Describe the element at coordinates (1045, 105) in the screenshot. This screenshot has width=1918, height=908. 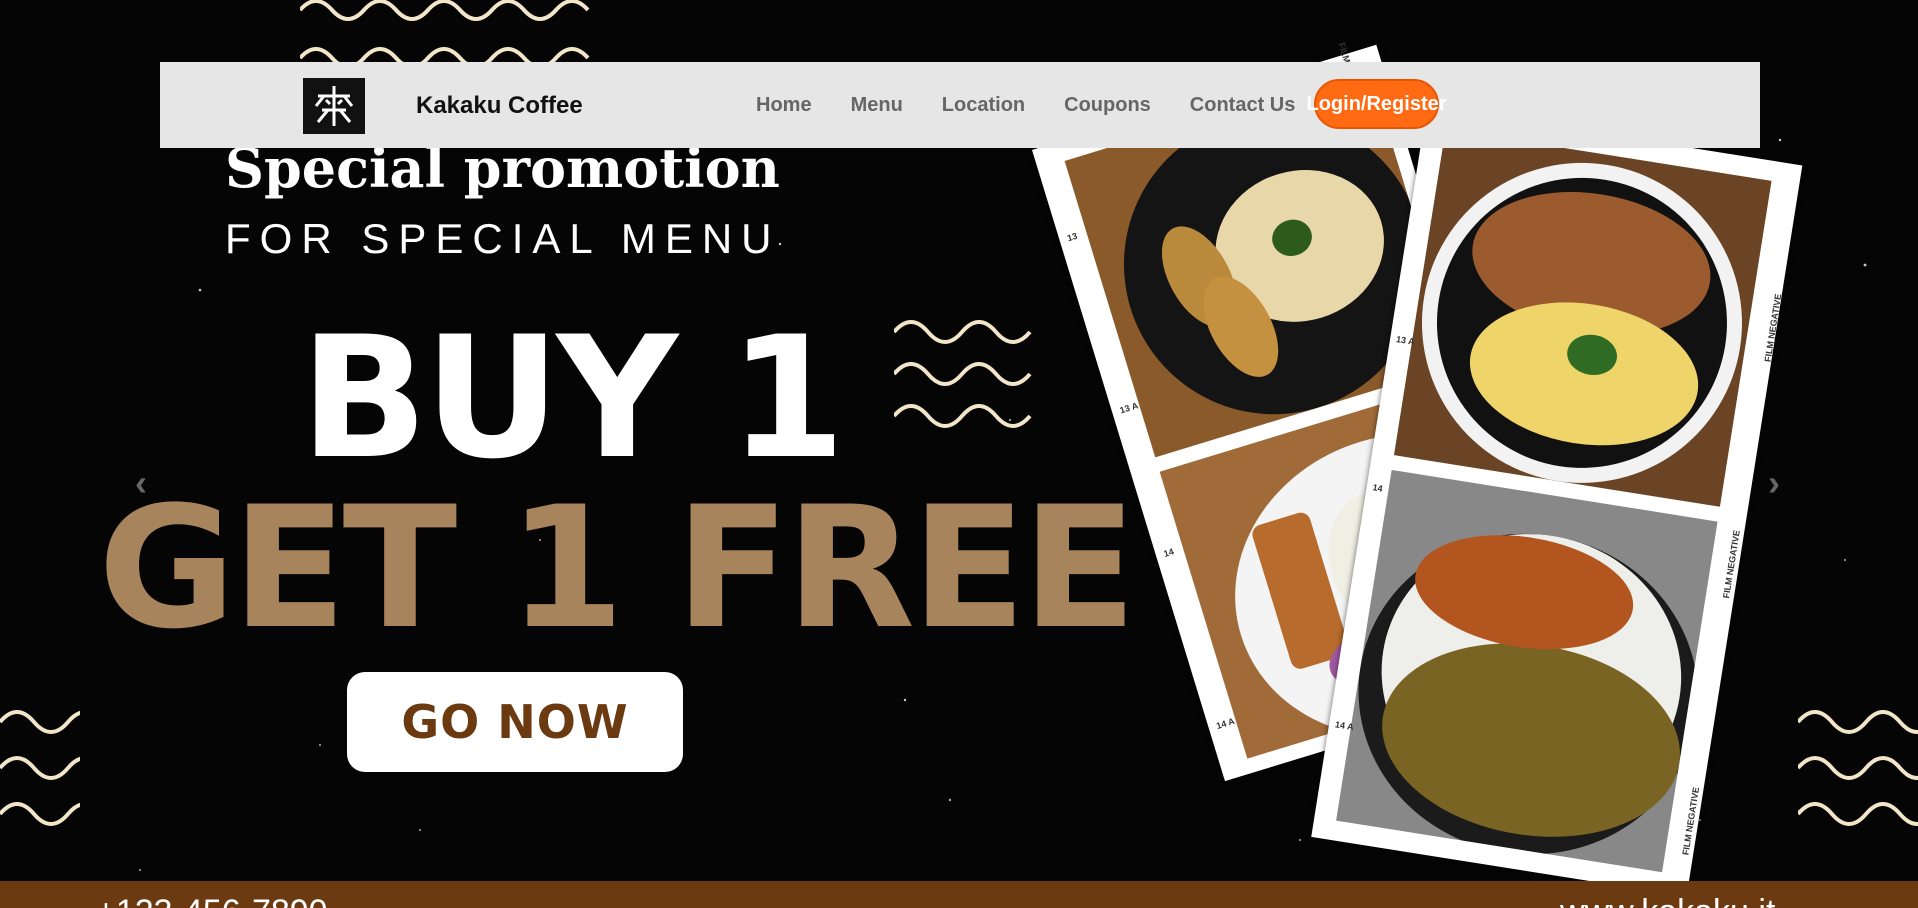
I see `nav-links: Home Menu Location Coupons Contact Us` at that location.